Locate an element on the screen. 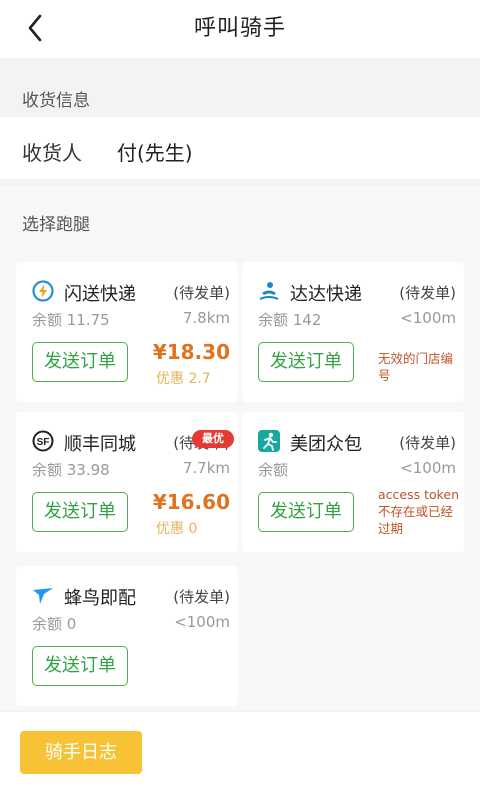 The height and width of the screenshot is (800, 480). courier-name: 蜂鸟即配 is located at coordinates (100, 598).